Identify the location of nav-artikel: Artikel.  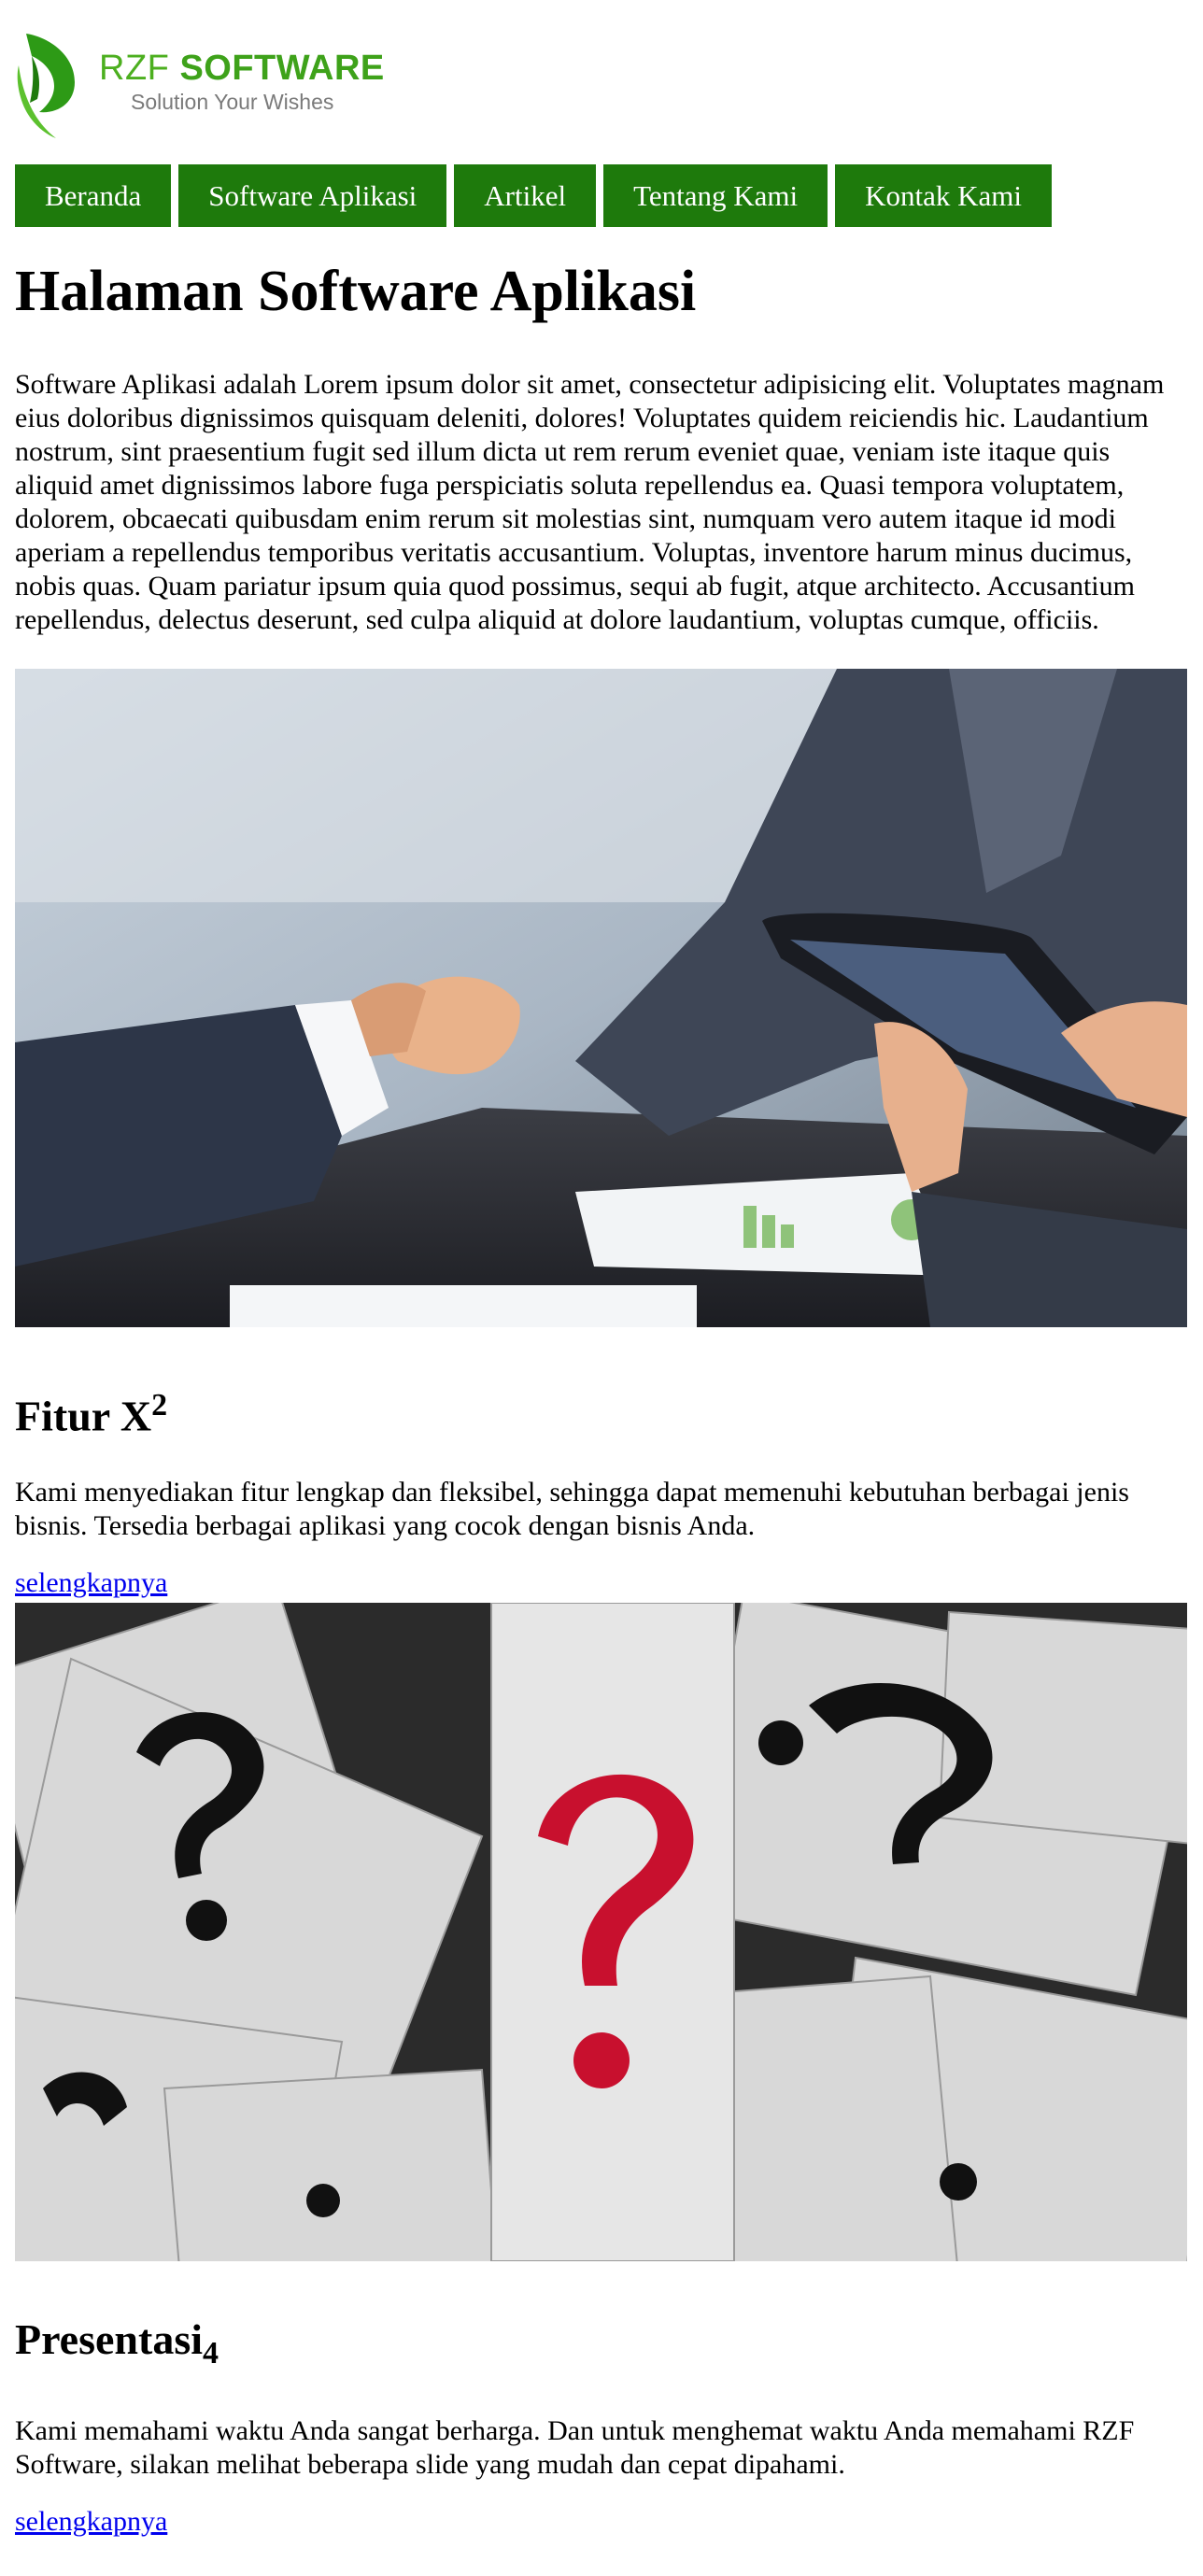
(525, 195).